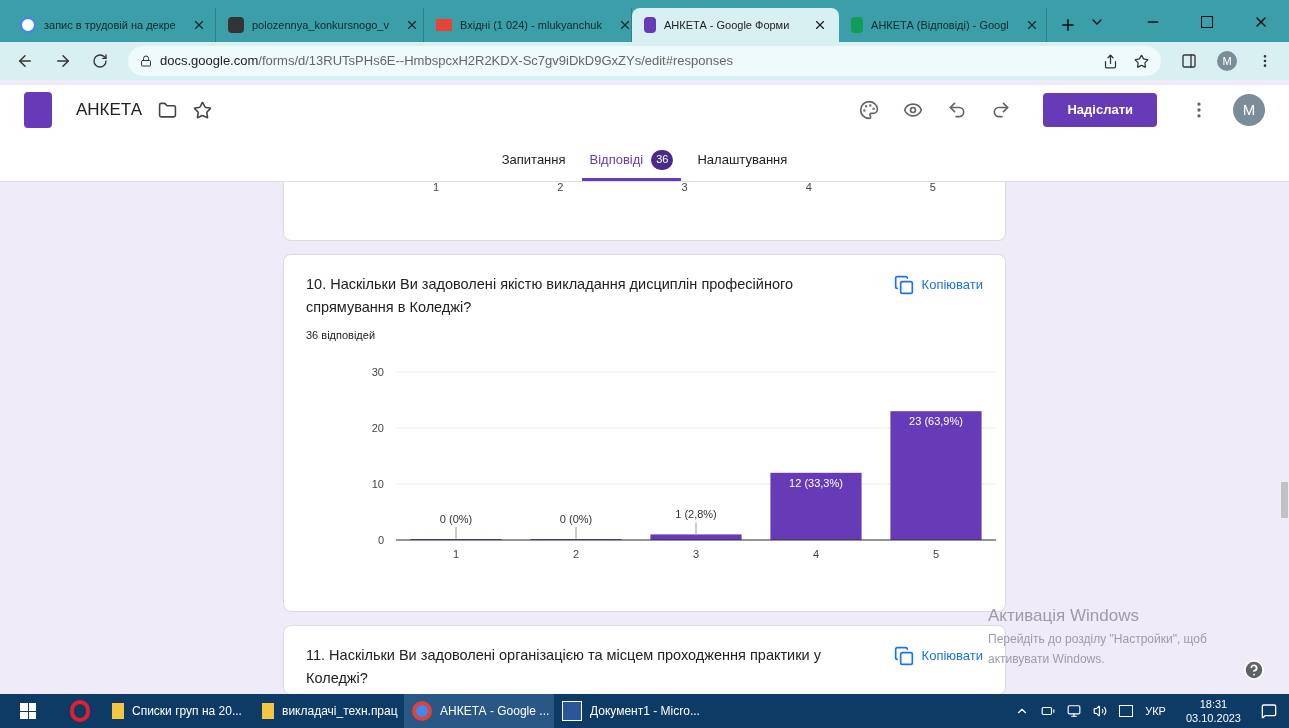 Image resolution: width=1289 pixels, height=728 pixels. I want to click on question-title: 11. Наскільки Ви задоволені організацією та місцем проходження практики у Коледжі?, so click(564, 667).